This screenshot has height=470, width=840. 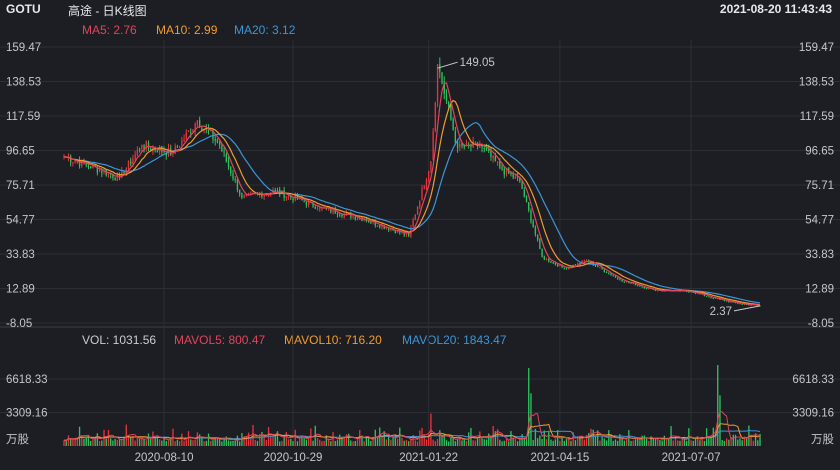 What do you see at coordinates (747, 308) in the screenshot?
I see `annotation-leader` at bounding box center [747, 308].